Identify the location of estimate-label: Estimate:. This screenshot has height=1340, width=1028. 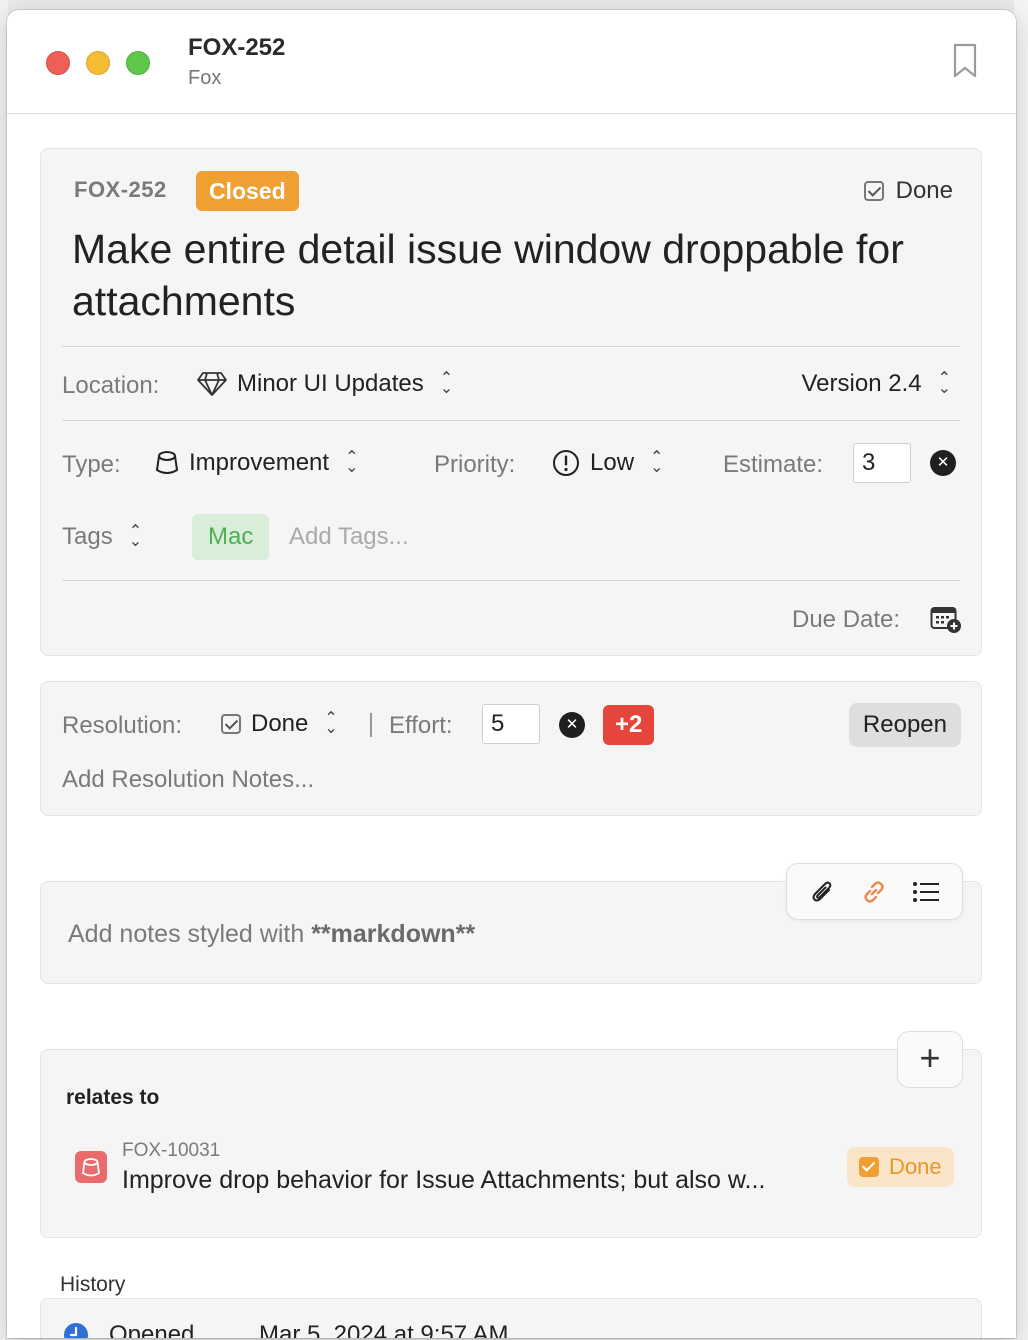
(773, 464).